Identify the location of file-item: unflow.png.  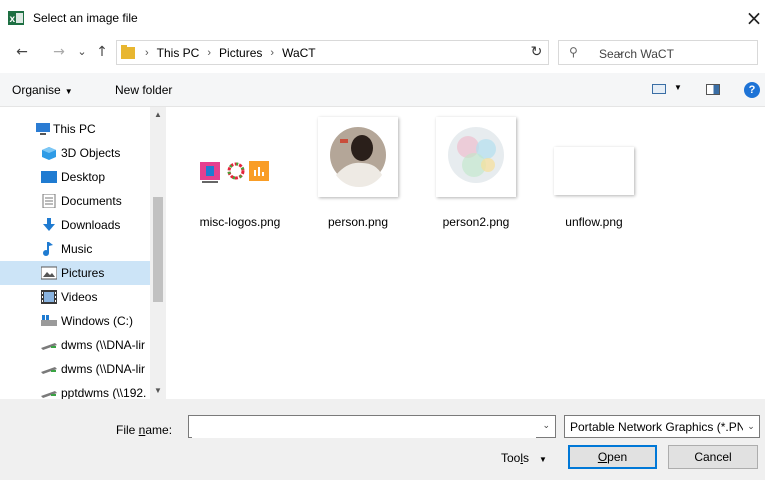
(591, 172).